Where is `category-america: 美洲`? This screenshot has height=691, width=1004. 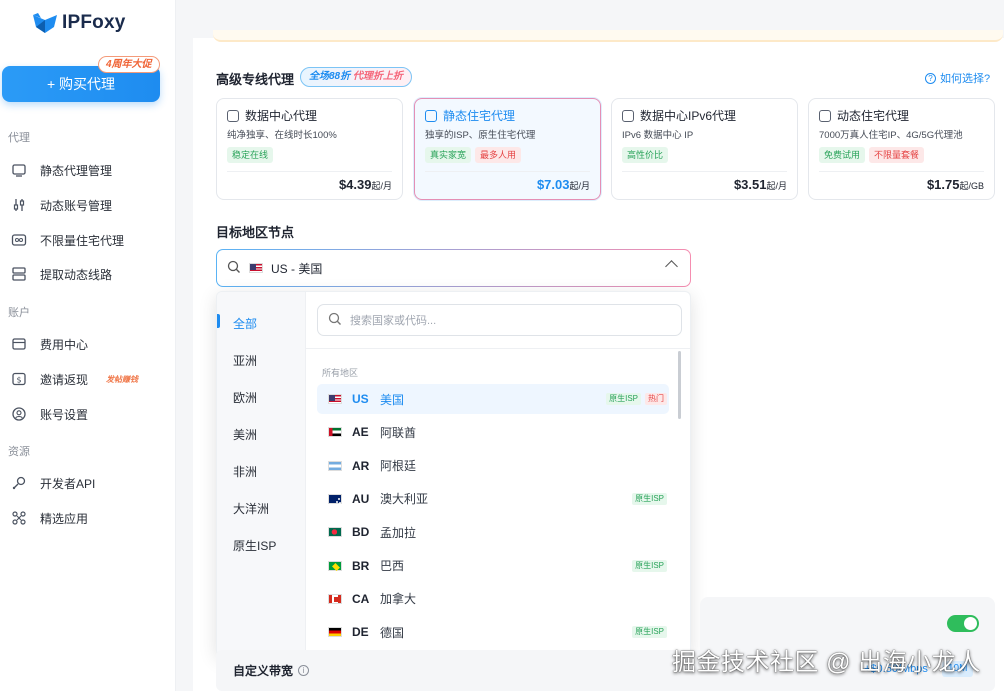 category-america: 美洲 is located at coordinates (245, 434).